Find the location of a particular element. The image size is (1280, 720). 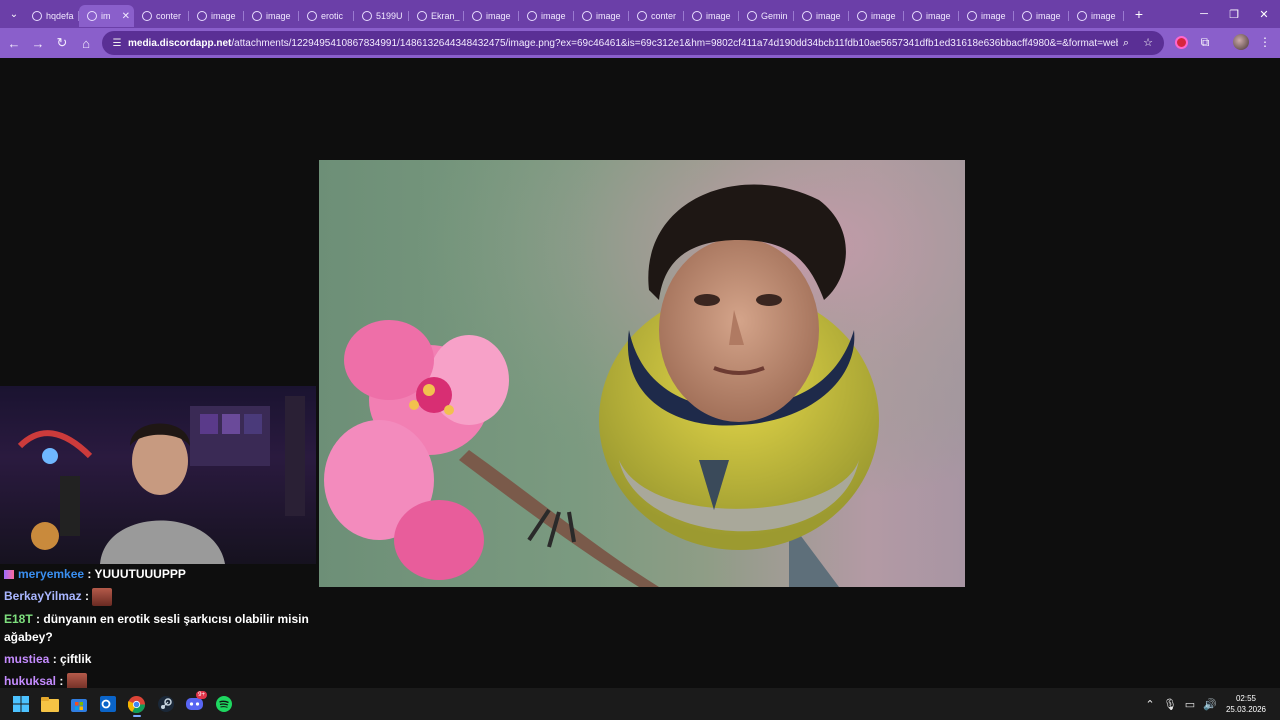

extension-red-icon is located at coordinates (1181, 42).